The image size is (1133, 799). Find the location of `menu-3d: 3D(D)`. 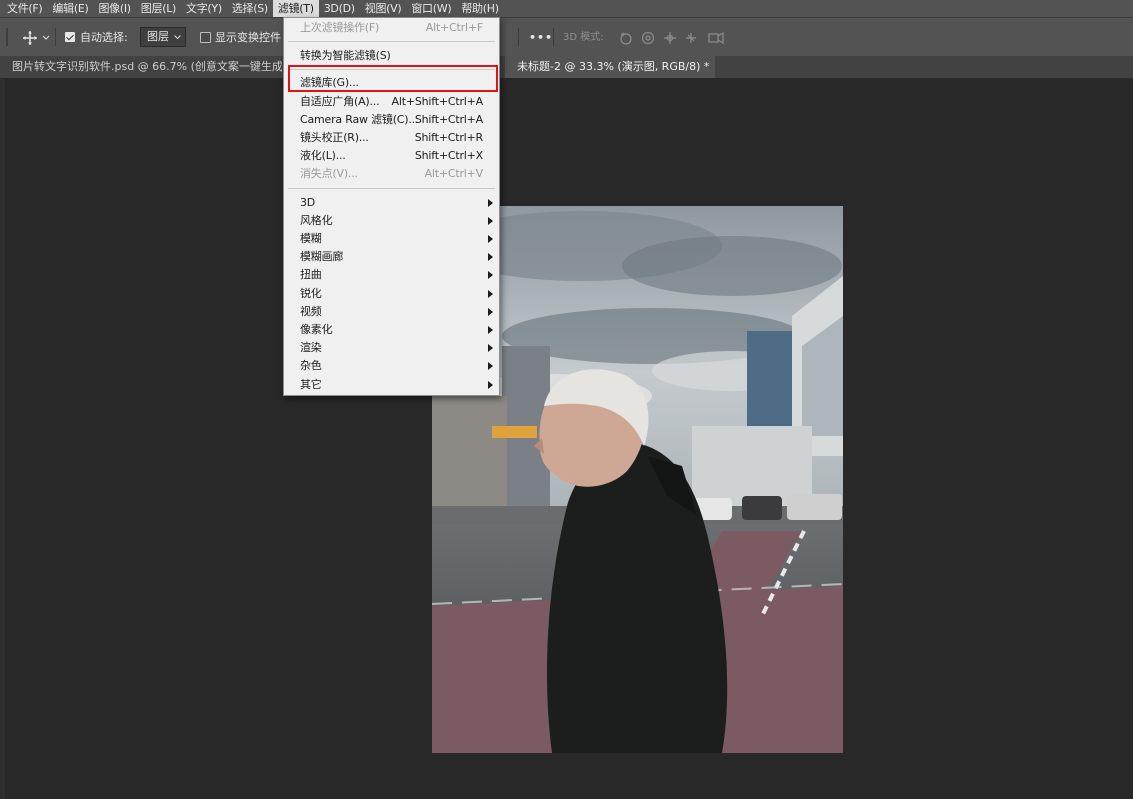

menu-3d: 3D(D) is located at coordinates (339, 8).